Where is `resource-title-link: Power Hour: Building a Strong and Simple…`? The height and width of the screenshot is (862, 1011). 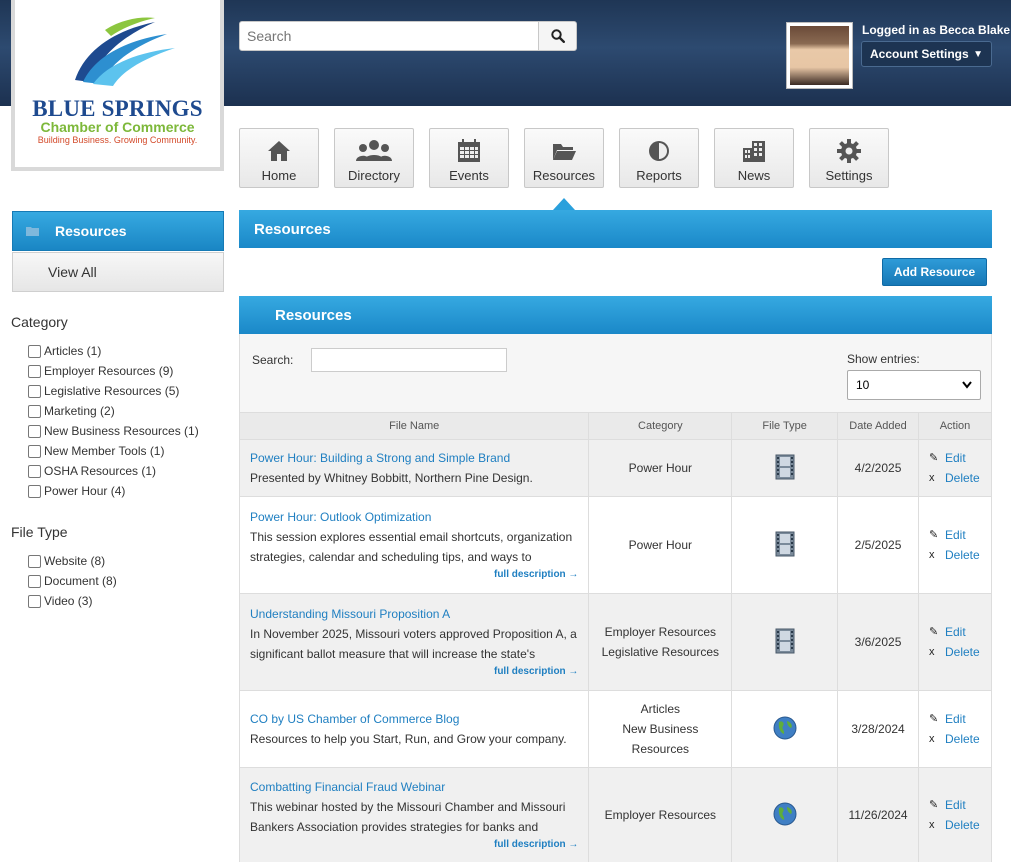 resource-title-link: Power Hour: Building a Strong and Simple… is located at coordinates (414, 458).